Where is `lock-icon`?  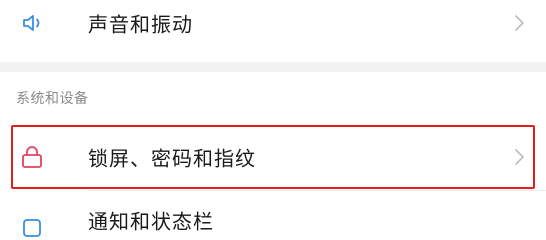 lock-icon is located at coordinates (32, 157).